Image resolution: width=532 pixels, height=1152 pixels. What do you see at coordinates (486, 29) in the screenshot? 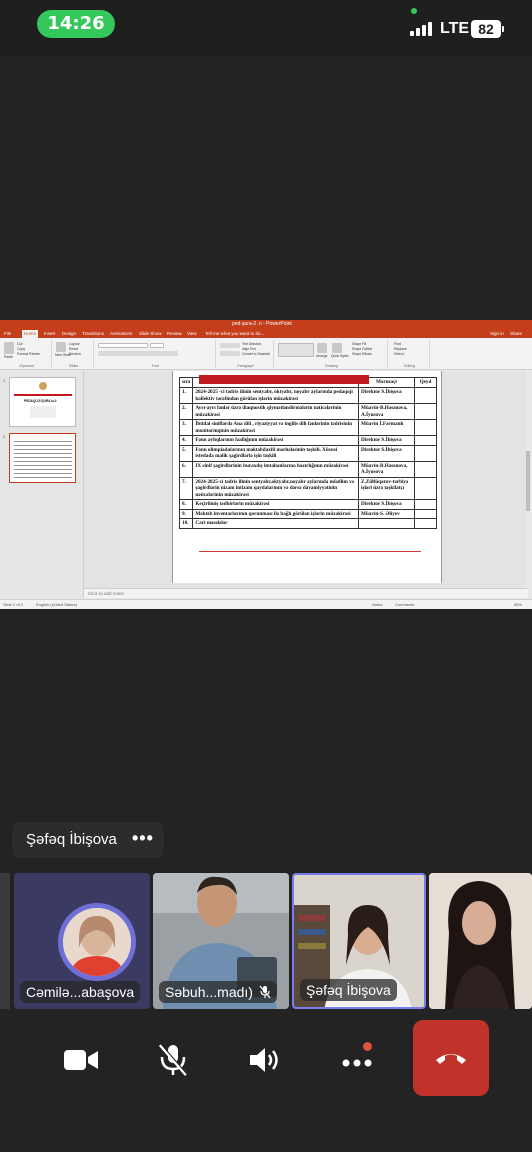
I see `battery-icon: 82` at bounding box center [486, 29].